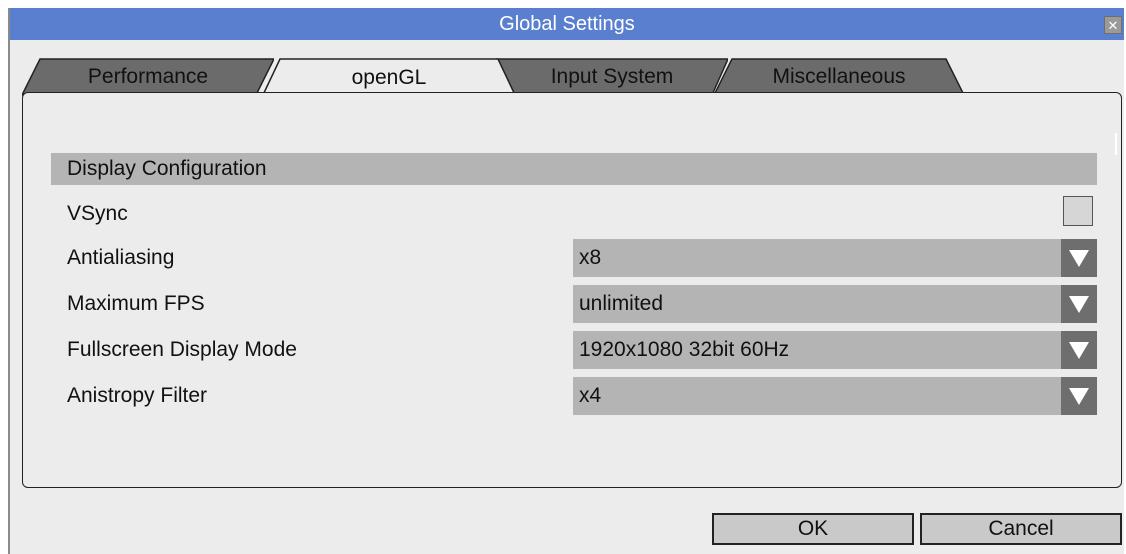 Image resolution: width=1126 pixels, height=554 pixels. Describe the element at coordinates (97, 213) in the screenshot. I see `vsync-label: VSync` at that location.